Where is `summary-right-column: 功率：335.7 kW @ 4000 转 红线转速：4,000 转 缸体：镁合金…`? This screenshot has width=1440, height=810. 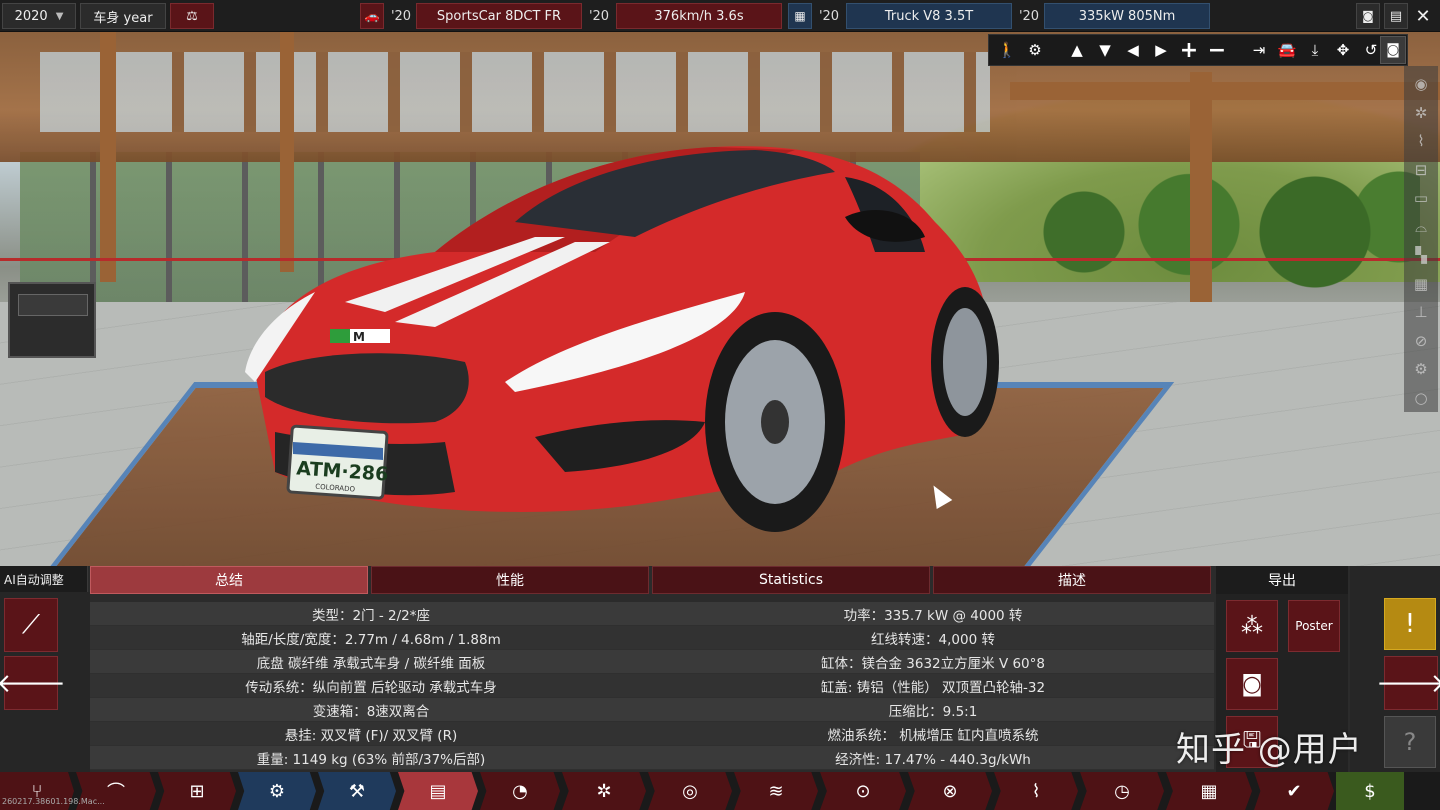 summary-right-column: 功率：335.7 kW @ 4000 转 红线转速：4,000 转 缸体：镁合金… is located at coordinates (933, 686).